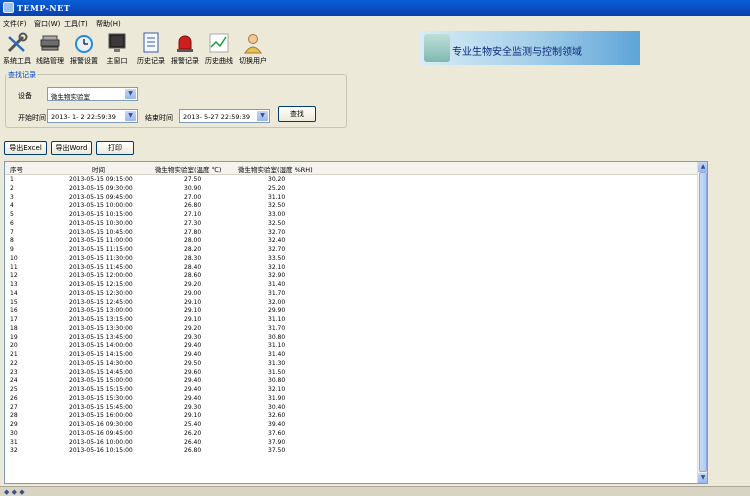 This screenshot has width=750, height=496. I want to click on cell-index: 29, so click(14, 424).